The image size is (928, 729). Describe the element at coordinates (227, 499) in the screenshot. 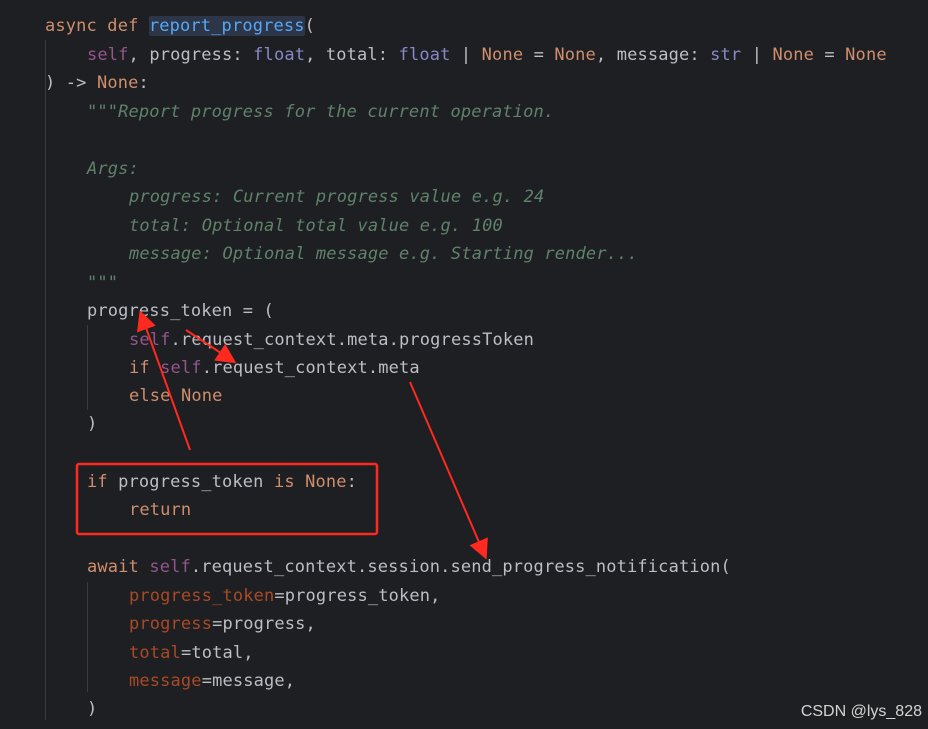

I see `highlight-box` at that location.